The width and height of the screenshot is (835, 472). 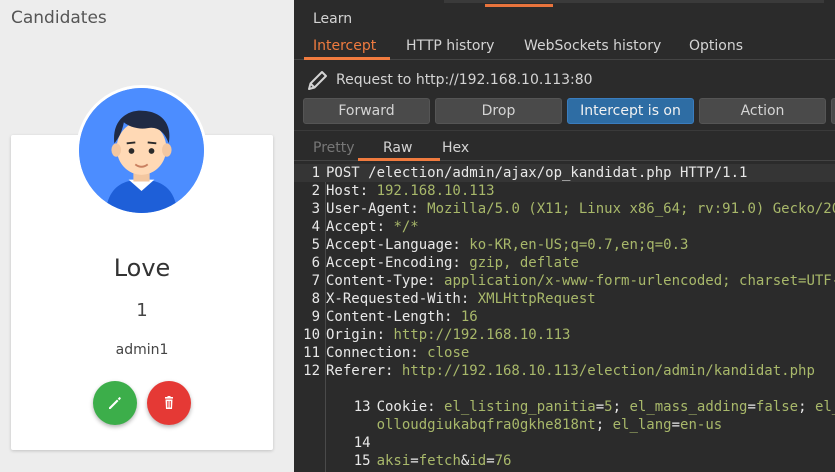 What do you see at coordinates (334, 148) in the screenshot?
I see `tab-pretty: Pretty` at bounding box center [334, 148].